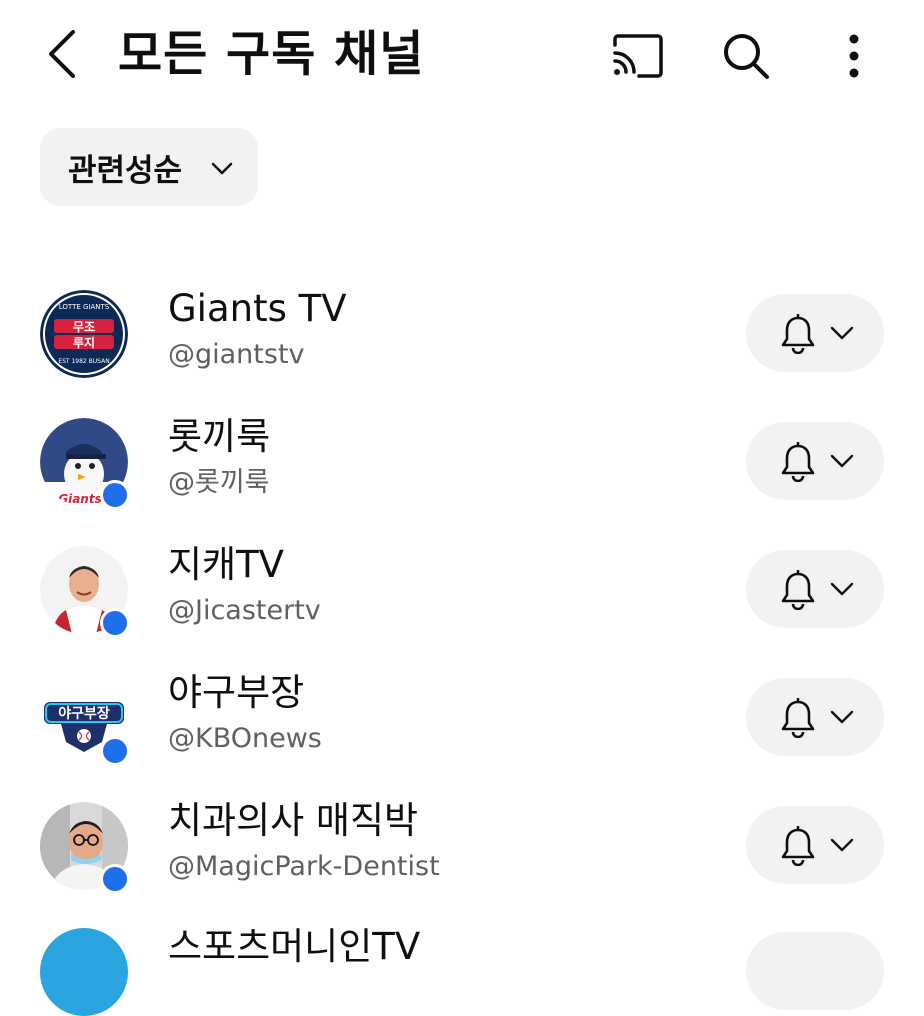 This screenshot has height=1016, width=924. What do you see at coordinates (84, 307) in the screenshot?
I see `svg-text: LOTTE GIANTS` at bounding box center [84, 307].